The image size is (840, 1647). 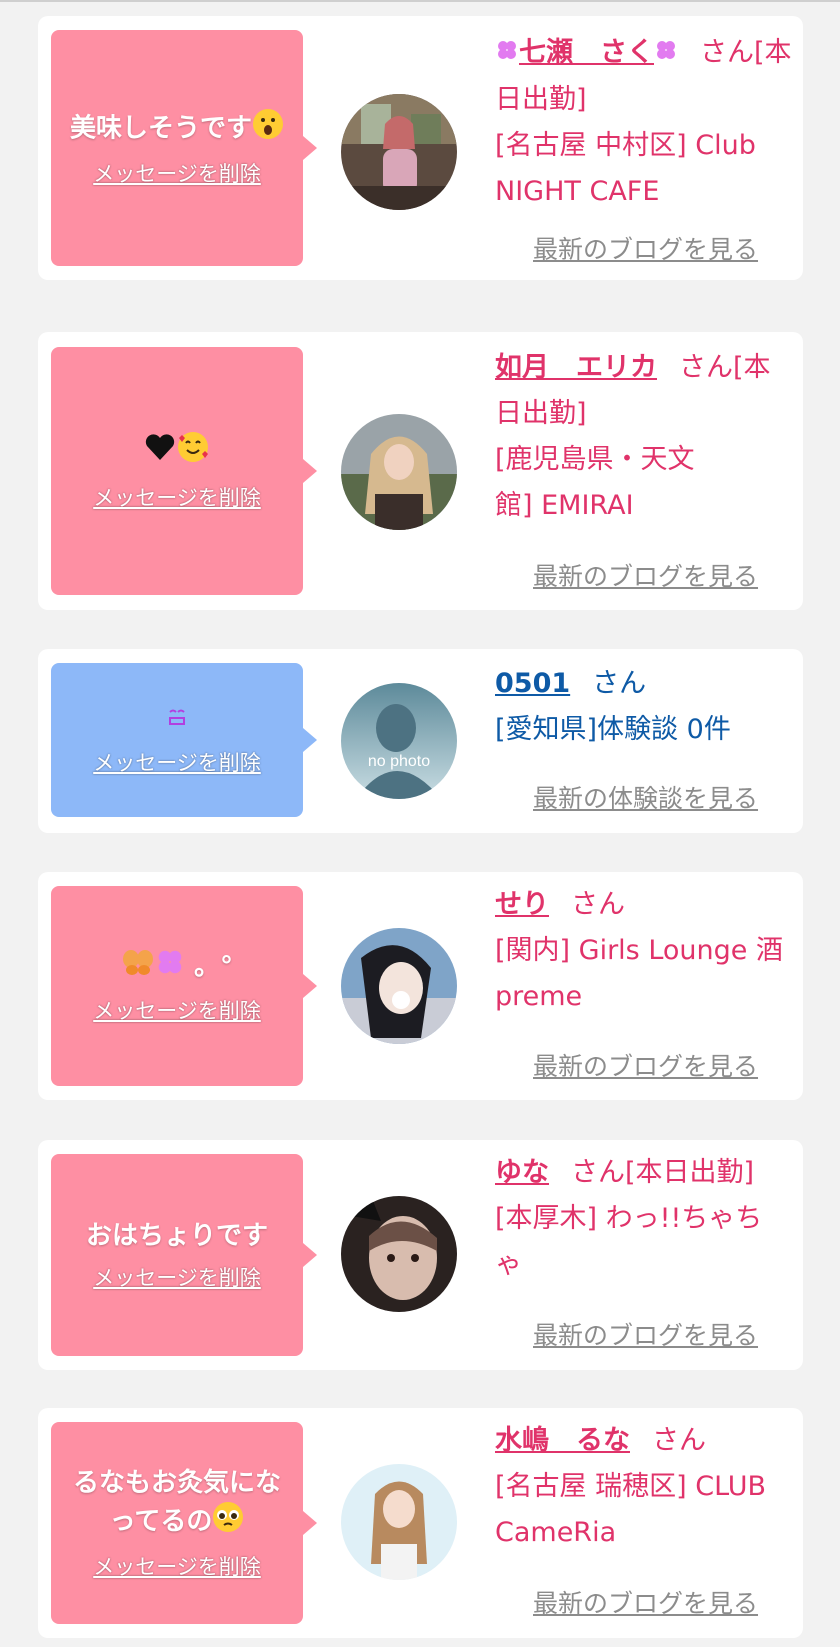 What do you see at coordinates (576, 367) in the screenshot?
I see `cast-name-link: 如月 エリカ` at bounding box center [576, 367].